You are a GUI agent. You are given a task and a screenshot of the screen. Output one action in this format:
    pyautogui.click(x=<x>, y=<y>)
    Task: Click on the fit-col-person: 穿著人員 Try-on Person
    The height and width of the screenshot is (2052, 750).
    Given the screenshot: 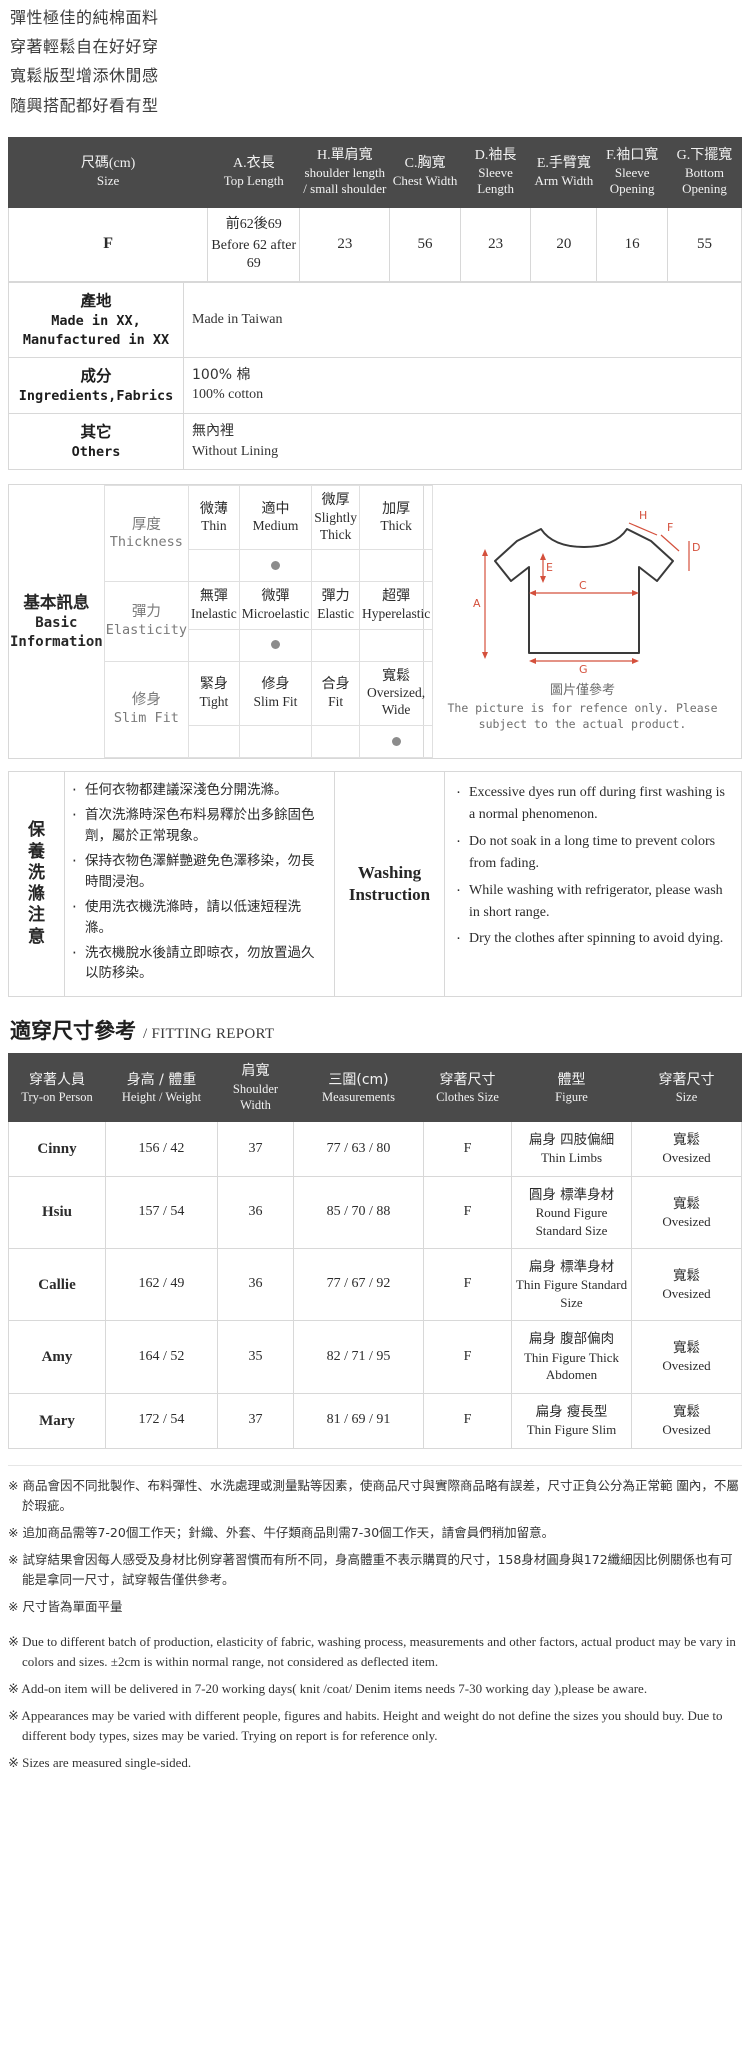 What is the action you would take?
    pyautogui.click(x=57, y=1088)
    